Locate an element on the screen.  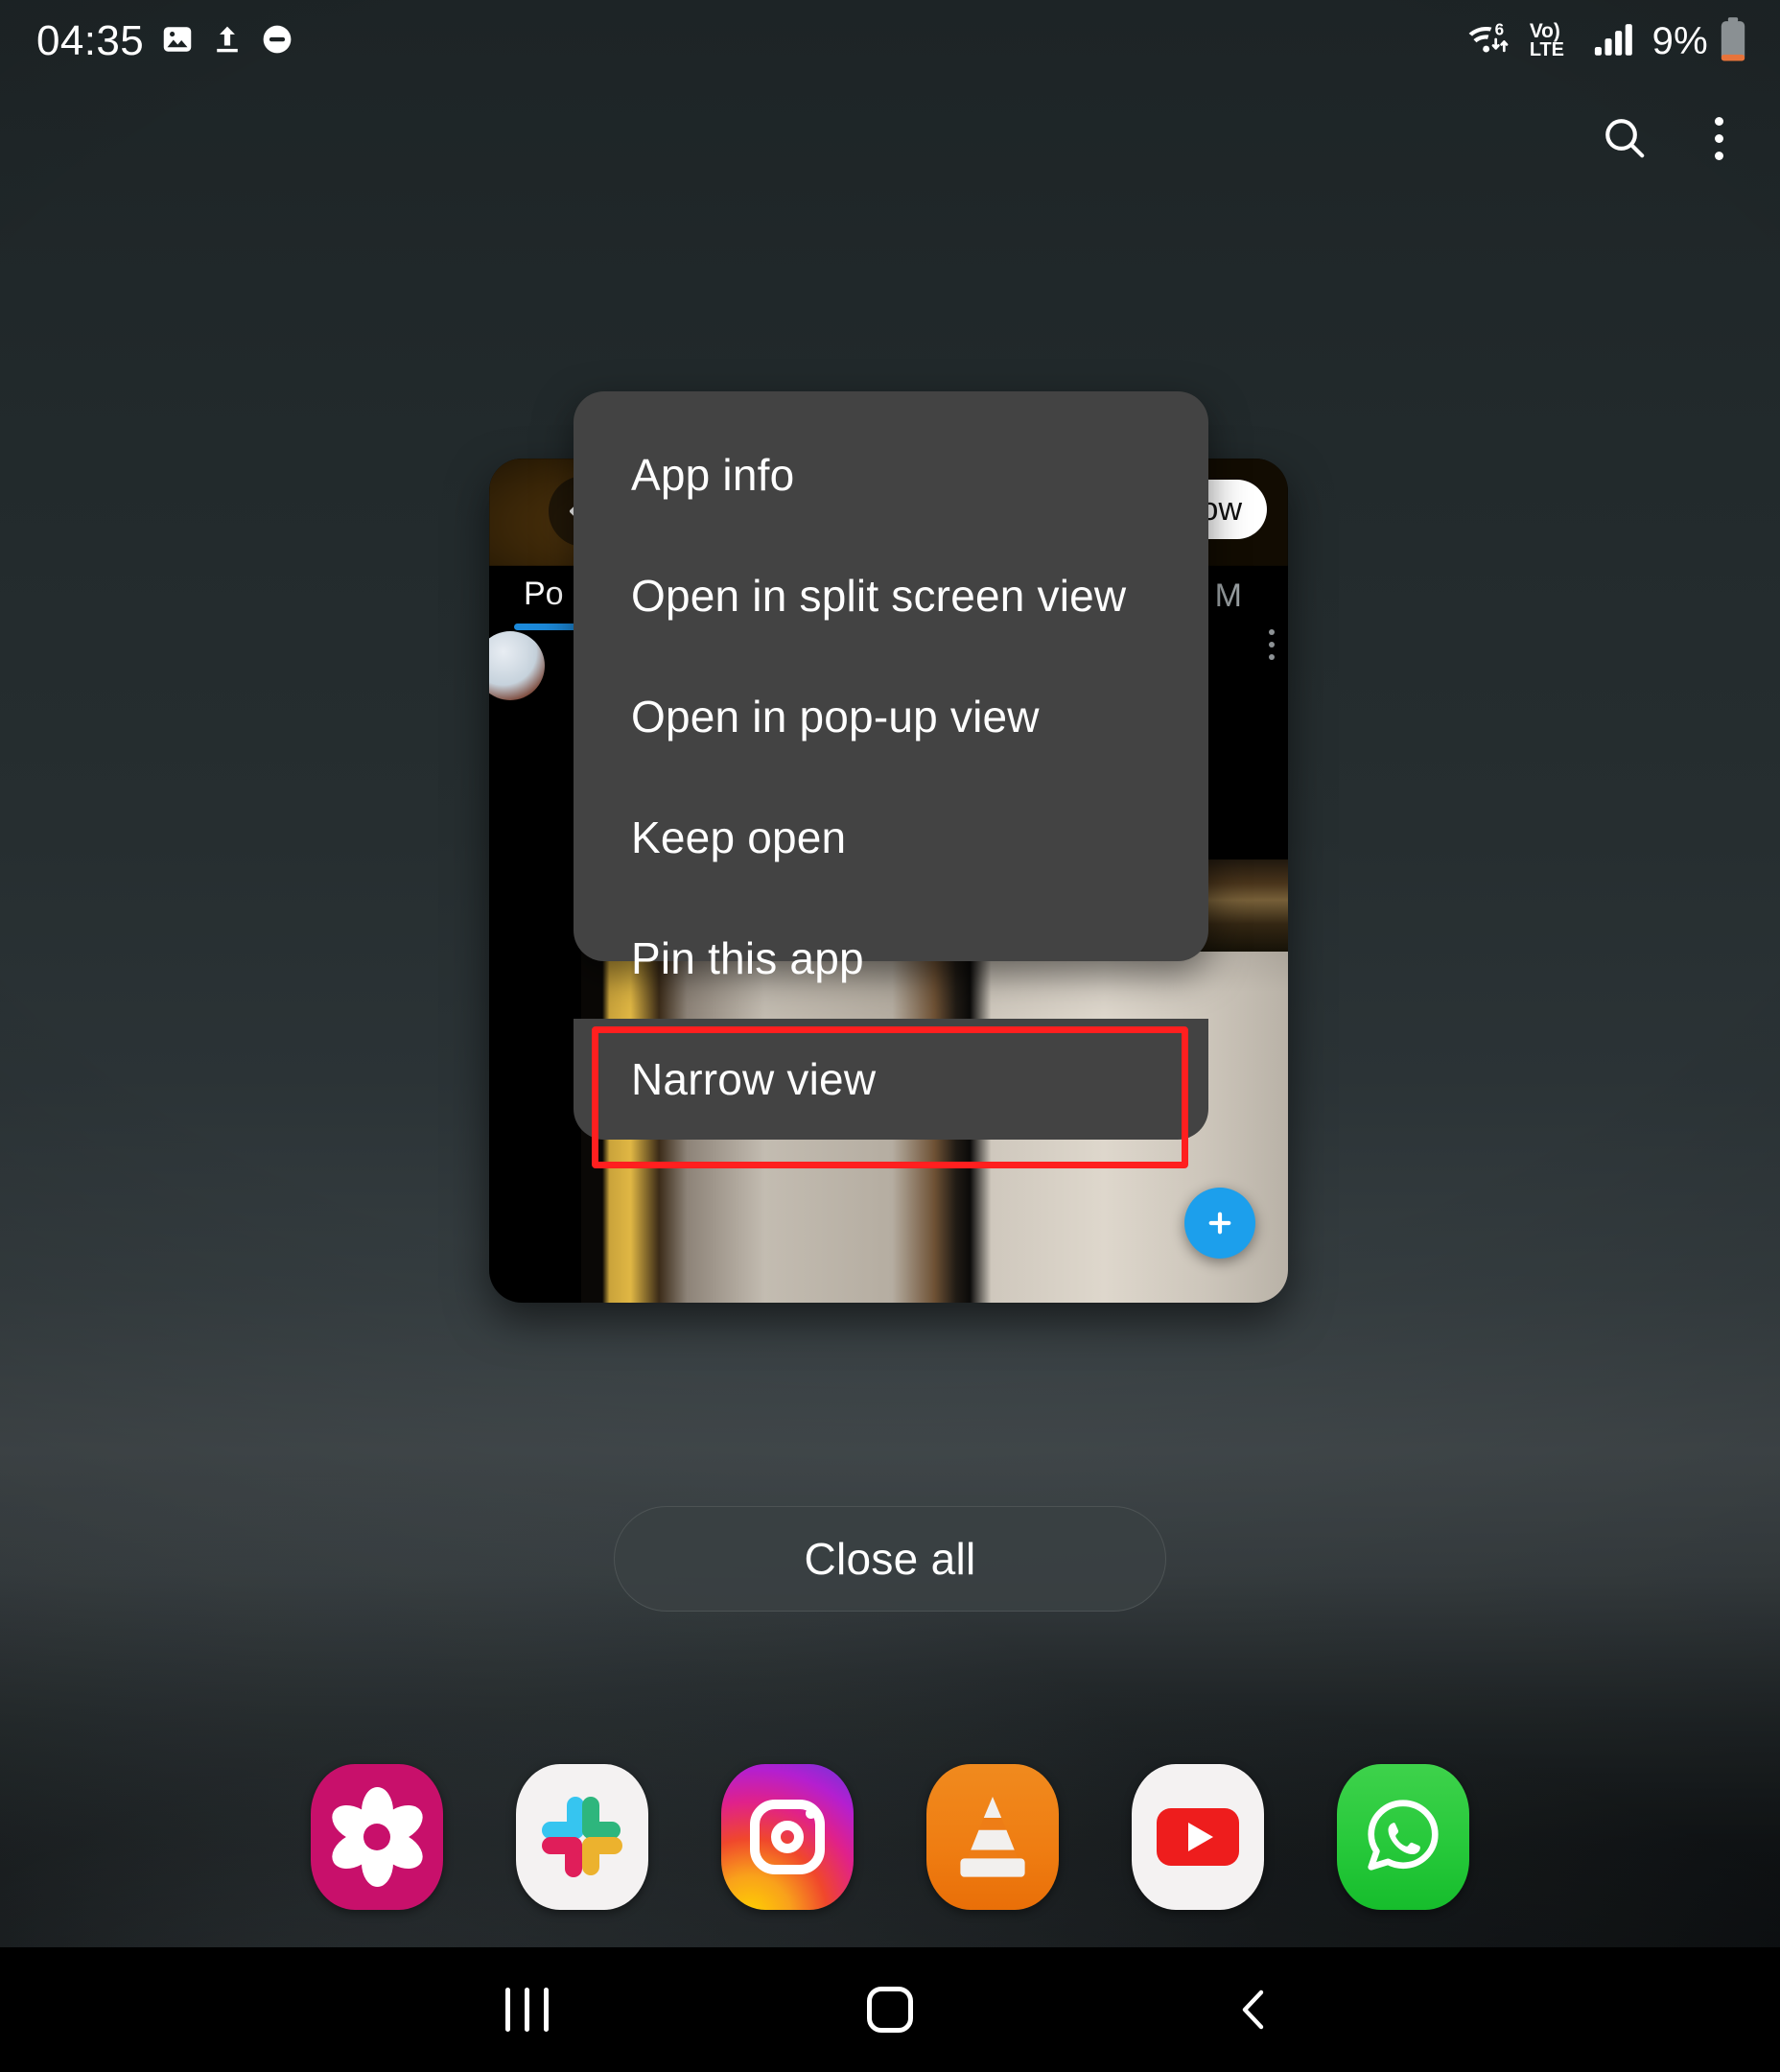
menu-item-app-info: App info is located at coordinates (891, 474).